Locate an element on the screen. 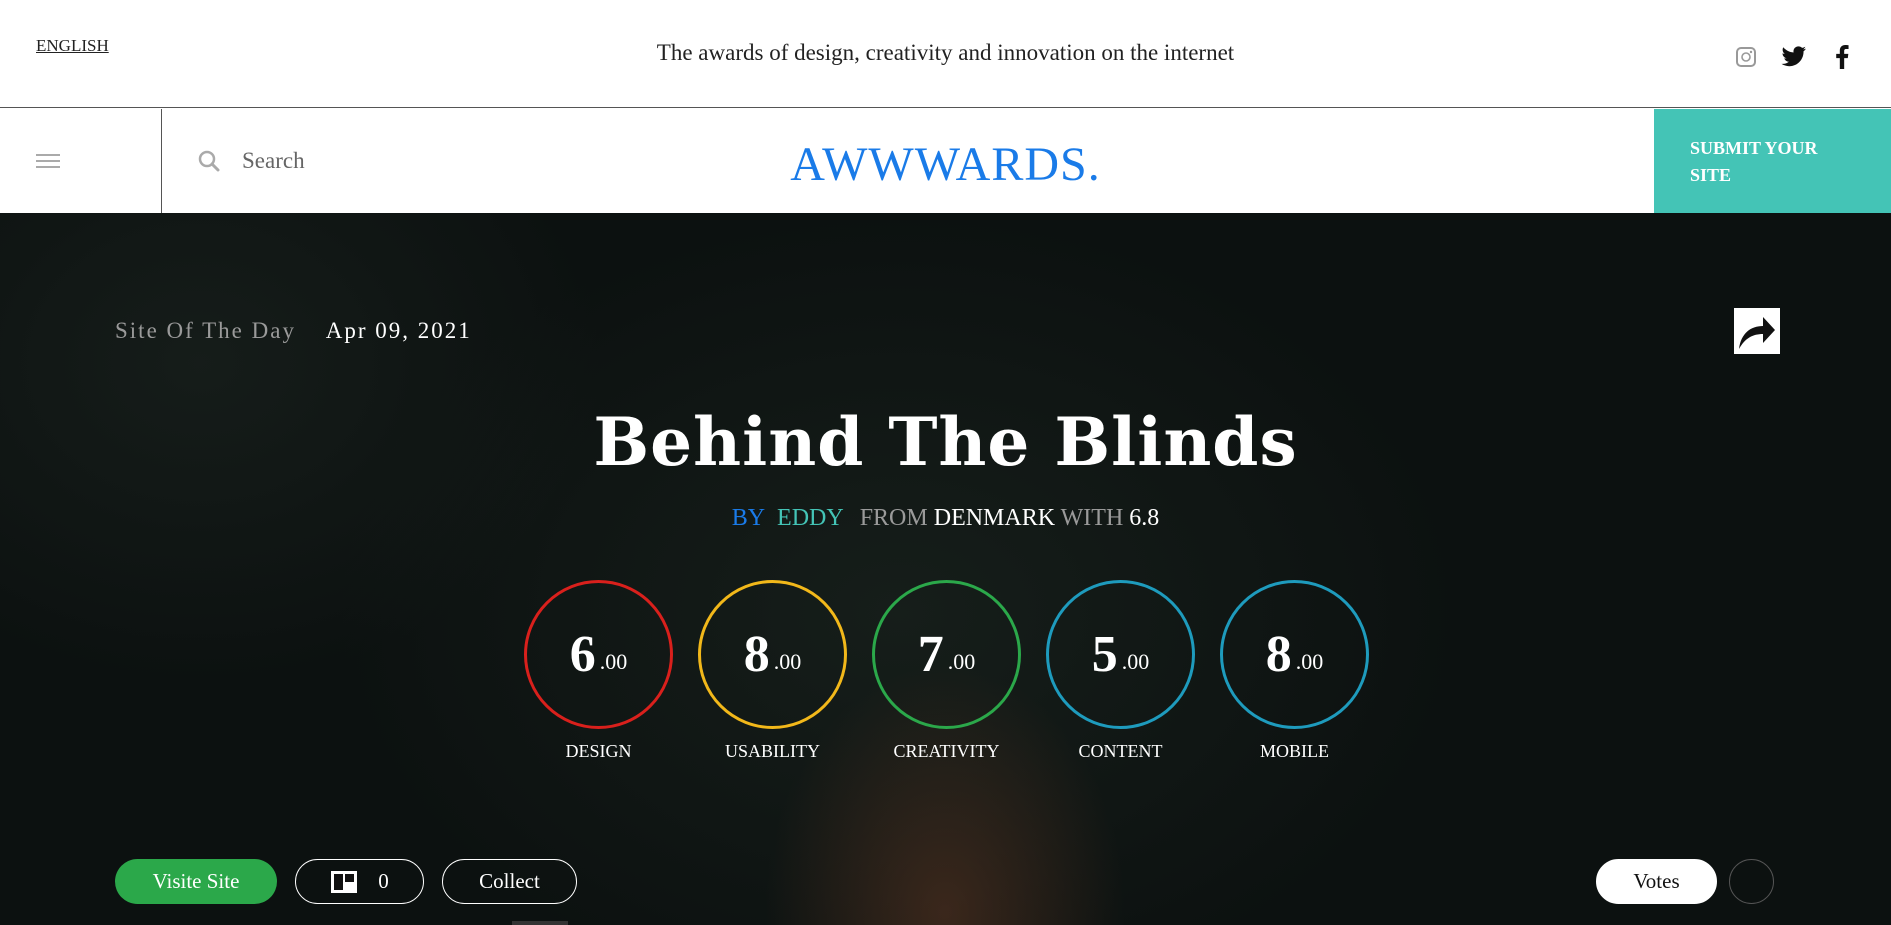 The width and height of the screenshot is (1891, 925). score-mobile: 8.00 MOBILE is located at coordinates (1294, 671).